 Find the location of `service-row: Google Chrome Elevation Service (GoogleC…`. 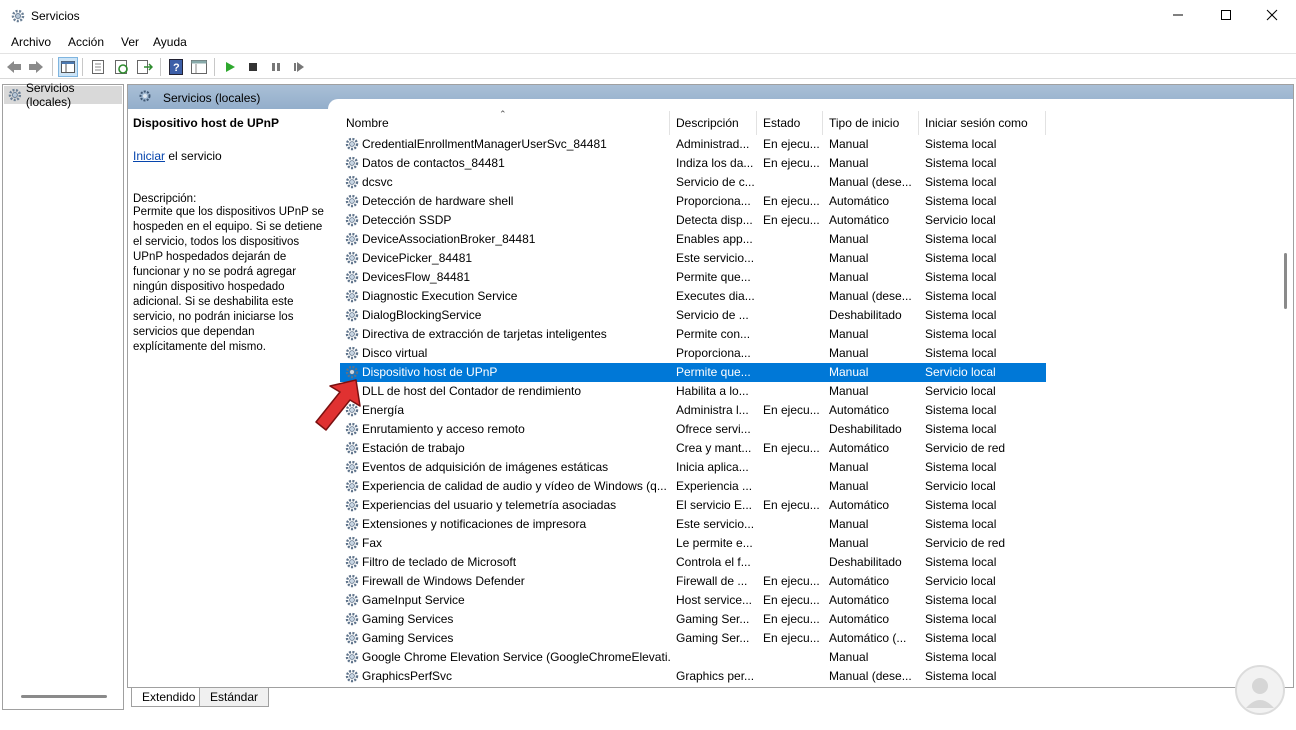

service-row: Google Chrome Elevation Service (GoogleC… is located at coordinates (693, 657).